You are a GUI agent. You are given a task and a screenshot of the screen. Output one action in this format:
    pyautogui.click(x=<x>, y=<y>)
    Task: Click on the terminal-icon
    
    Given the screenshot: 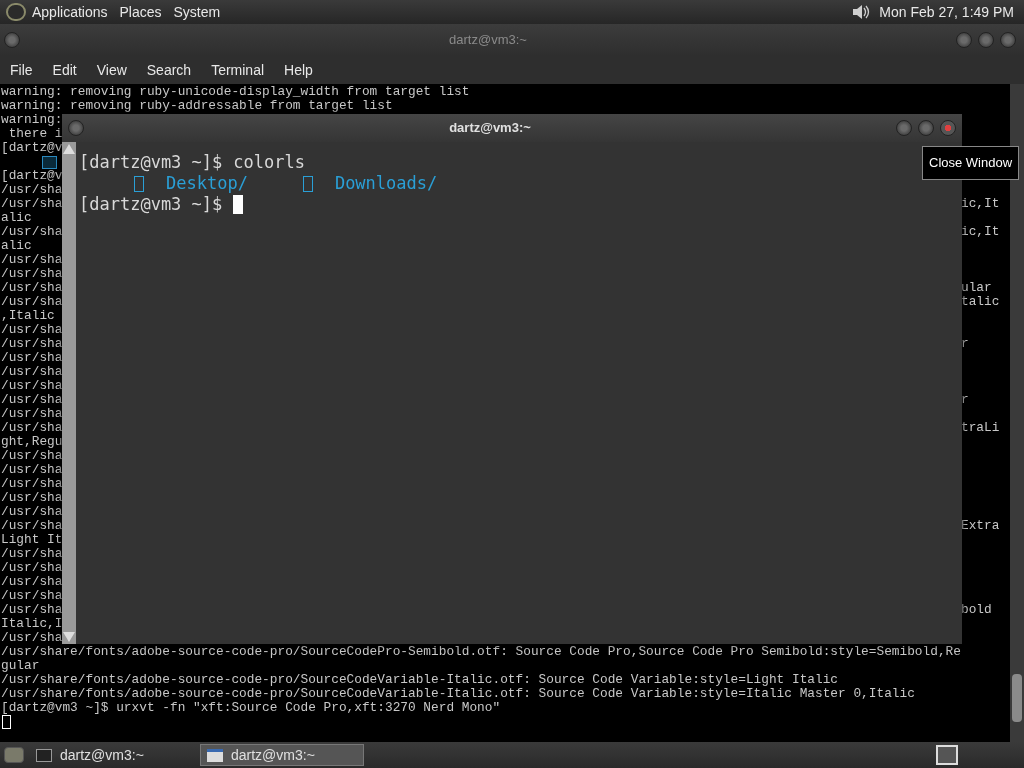 What is the action you would take?
    pyautogui.click(x=44, y=755)
    